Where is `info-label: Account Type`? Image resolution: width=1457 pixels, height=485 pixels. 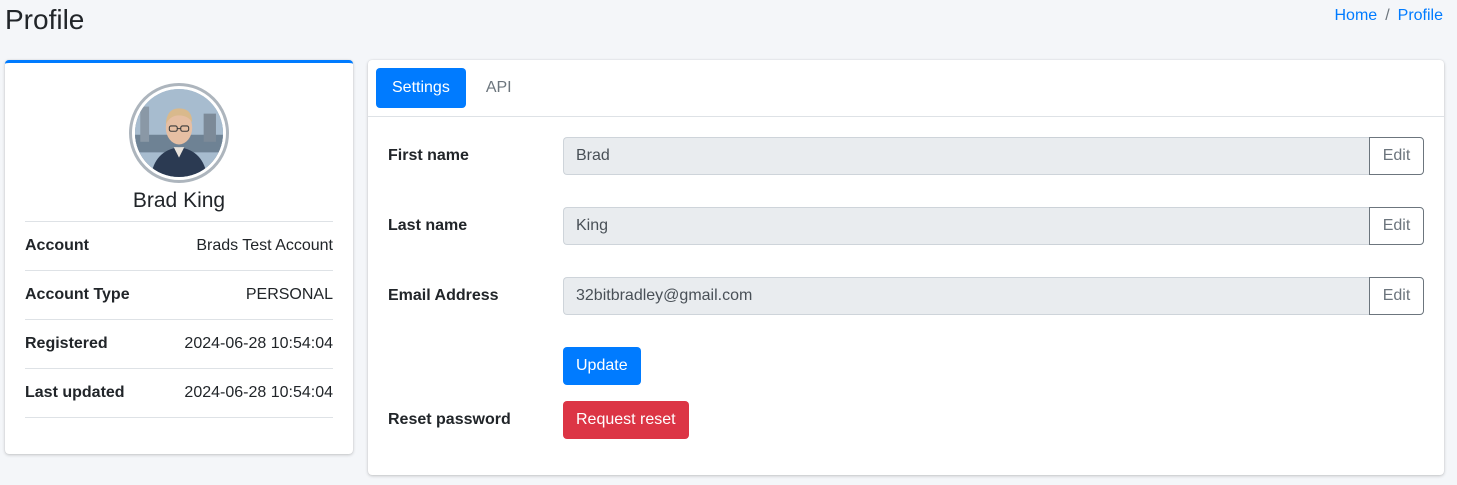
info-label: Account Type is located at coordinates (77, 294).